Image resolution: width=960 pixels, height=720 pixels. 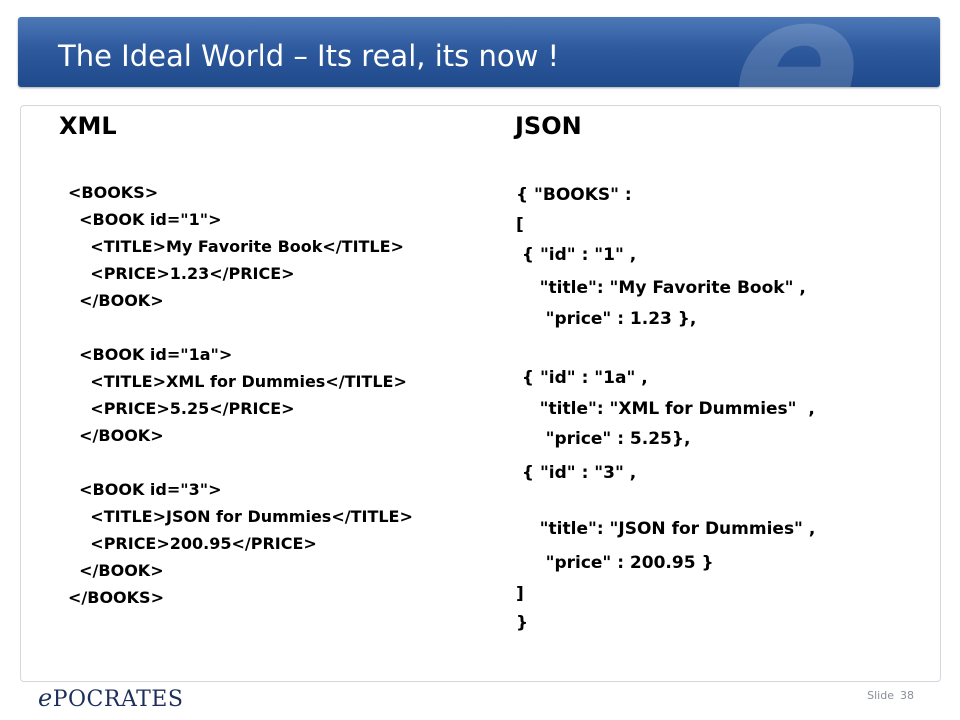 I want to click on slide-label: Slide, so click(x=880, y=695).